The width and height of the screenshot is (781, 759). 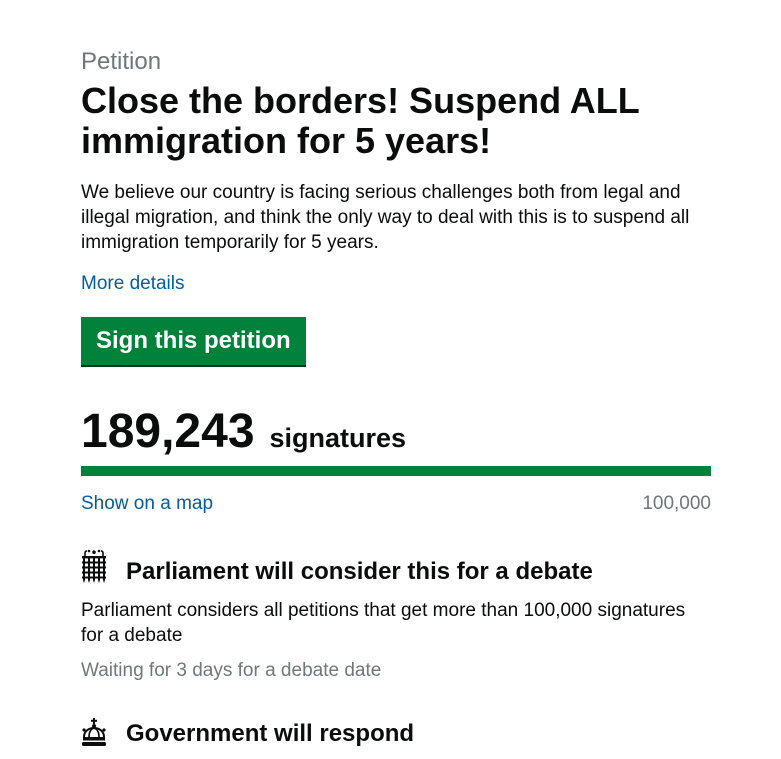 I want to click on sign-petition-button: Sign this petition, so click(x=193, y=341).